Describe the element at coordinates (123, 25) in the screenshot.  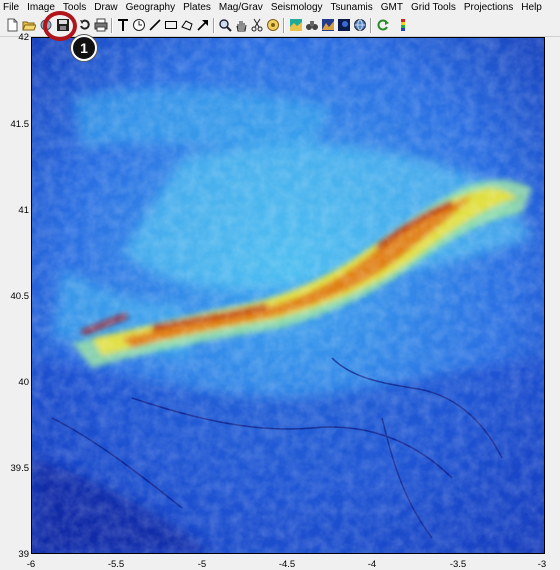
I see `text-icon` at that location.